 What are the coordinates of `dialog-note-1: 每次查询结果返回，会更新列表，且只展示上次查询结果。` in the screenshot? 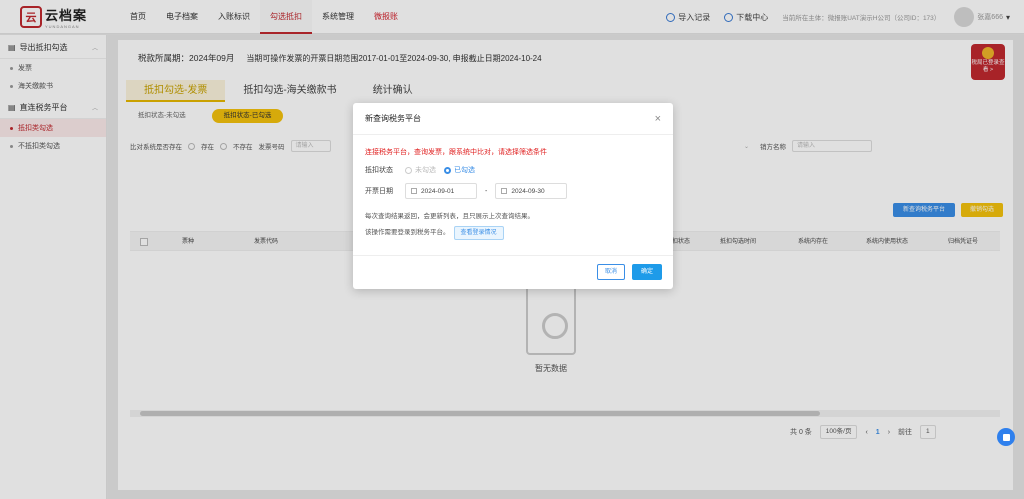 It's located at (449, 216).